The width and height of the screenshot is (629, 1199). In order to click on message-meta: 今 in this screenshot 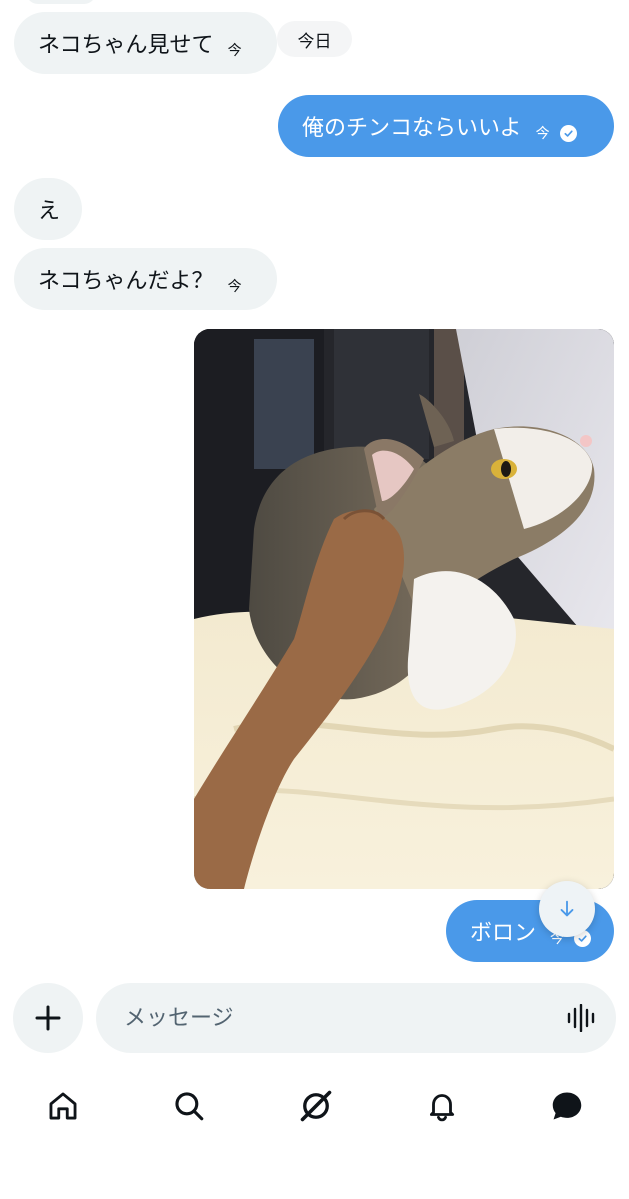, I will do `click(556, 133)`.